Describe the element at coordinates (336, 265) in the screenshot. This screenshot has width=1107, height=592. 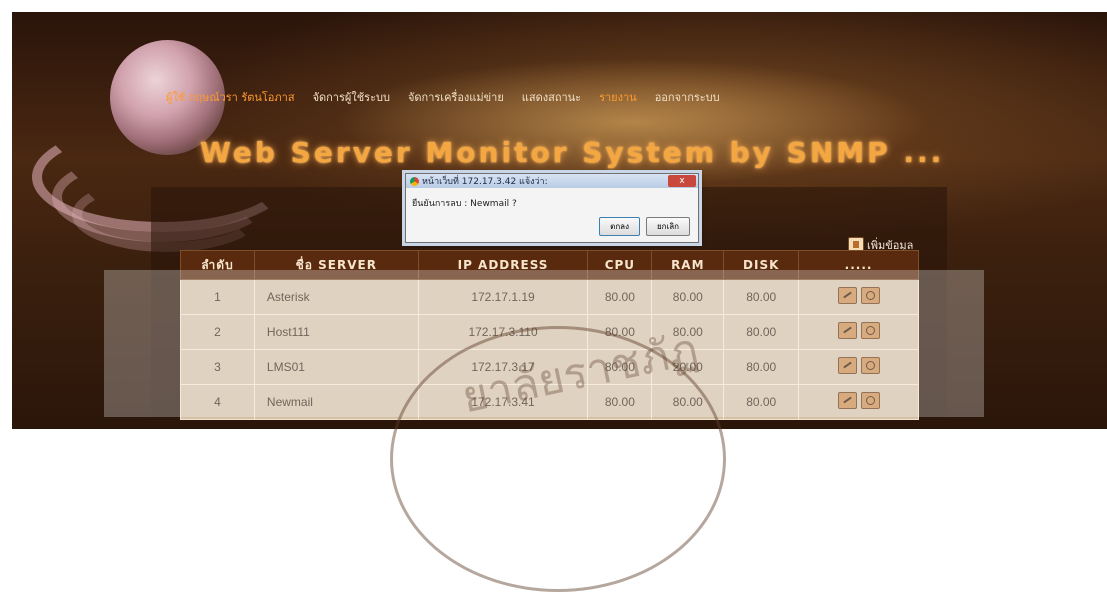
I see `col-header-name: ชื่อ SERVER` at that location.